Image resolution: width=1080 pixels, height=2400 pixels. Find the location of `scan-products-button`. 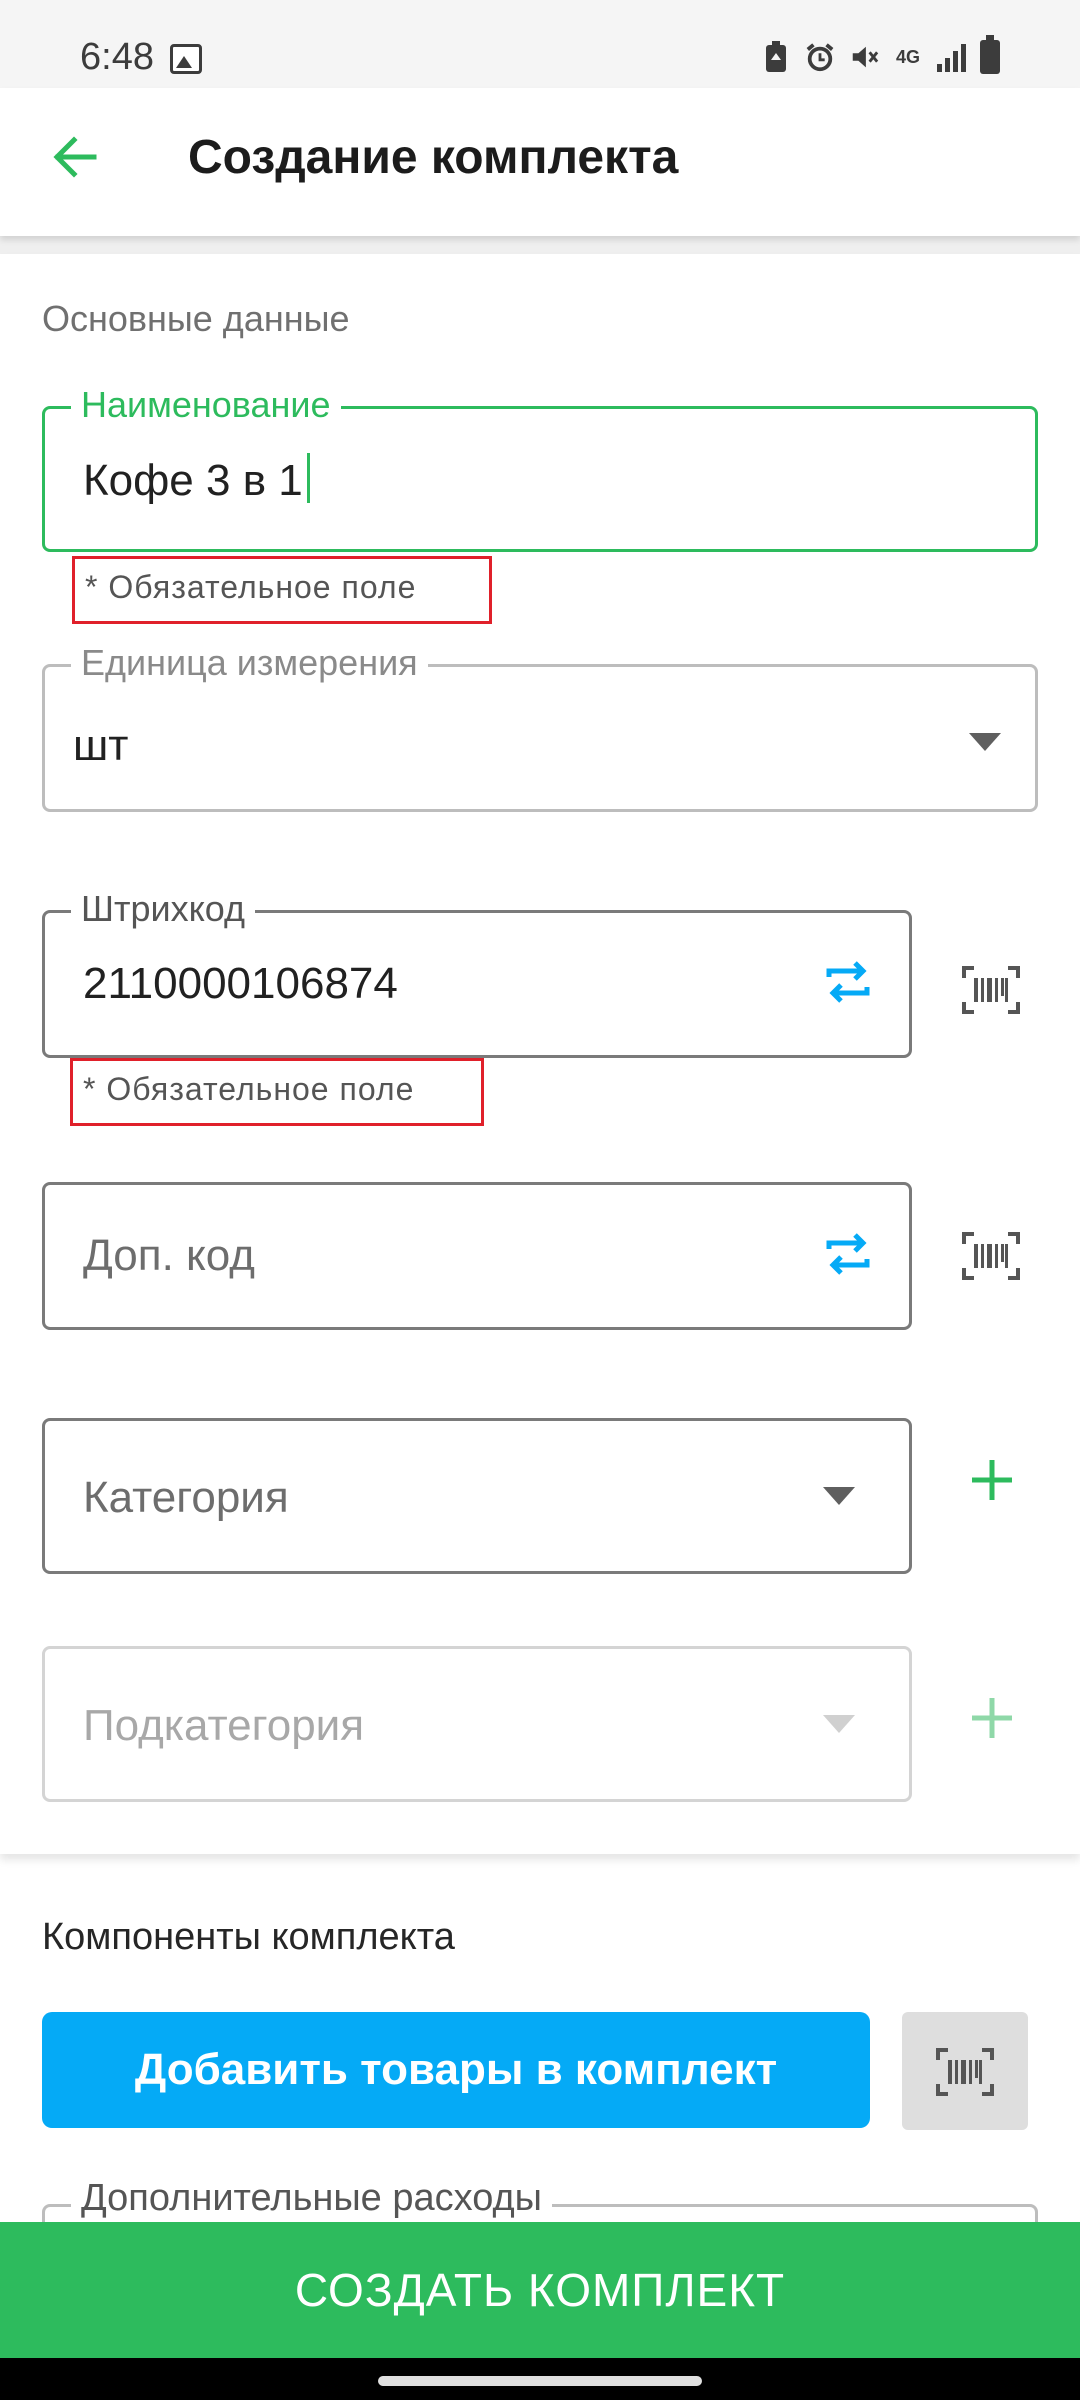

scan-products-button is located at coordinates (965, 2071).